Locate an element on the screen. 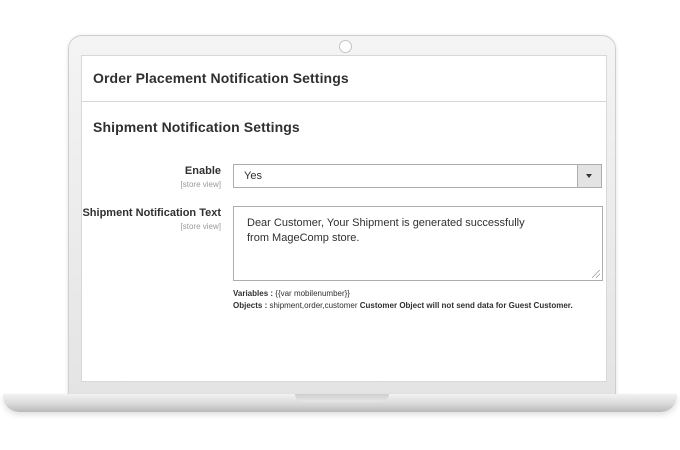 Image resolution: width=680 pixels, height=450 pixels. enable-label: Enable is located at coordinates (202, 171).